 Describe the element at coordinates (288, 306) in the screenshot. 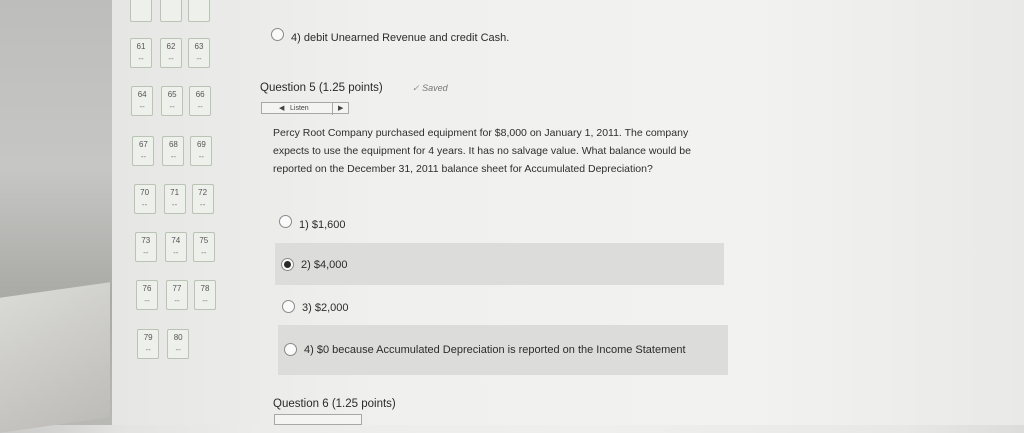

I see `q5-option-3-radio` at that location.